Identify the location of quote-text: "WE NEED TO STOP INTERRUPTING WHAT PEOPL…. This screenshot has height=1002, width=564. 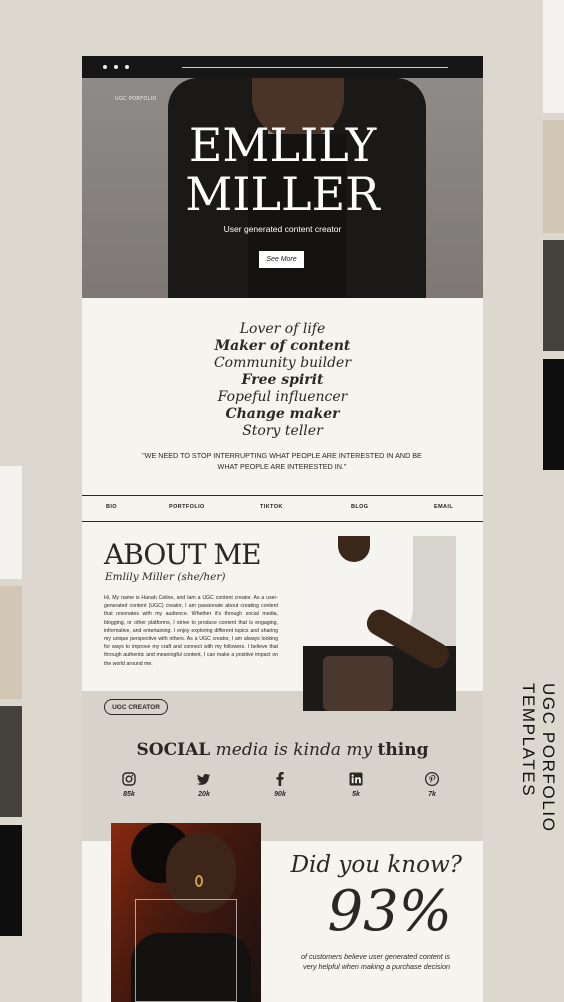
(282, 461).